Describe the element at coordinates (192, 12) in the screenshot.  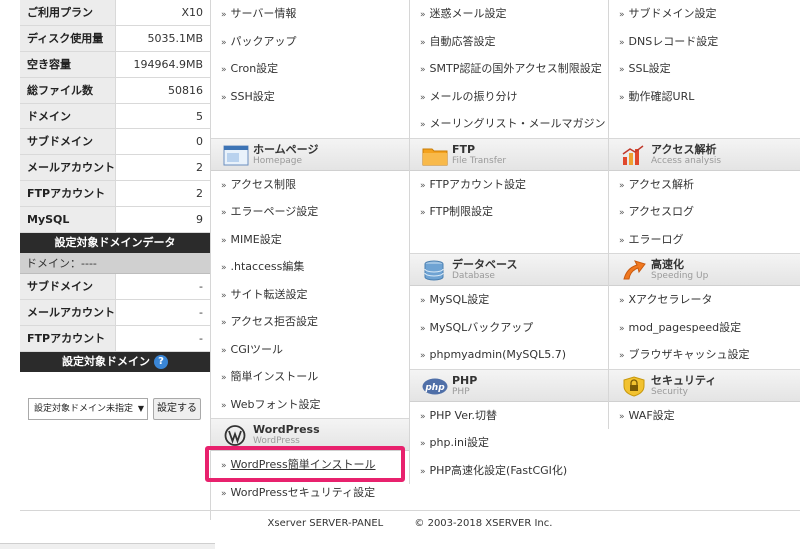
I see `stat-value: X10` at that location.